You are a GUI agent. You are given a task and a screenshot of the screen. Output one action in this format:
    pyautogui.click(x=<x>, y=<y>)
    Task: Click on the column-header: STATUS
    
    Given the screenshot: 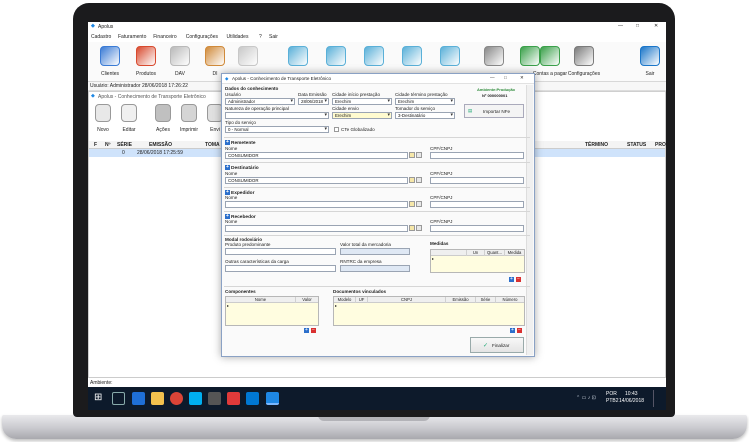 What is the action you would take?
    pyautogui.click(x=636, y=145)
    